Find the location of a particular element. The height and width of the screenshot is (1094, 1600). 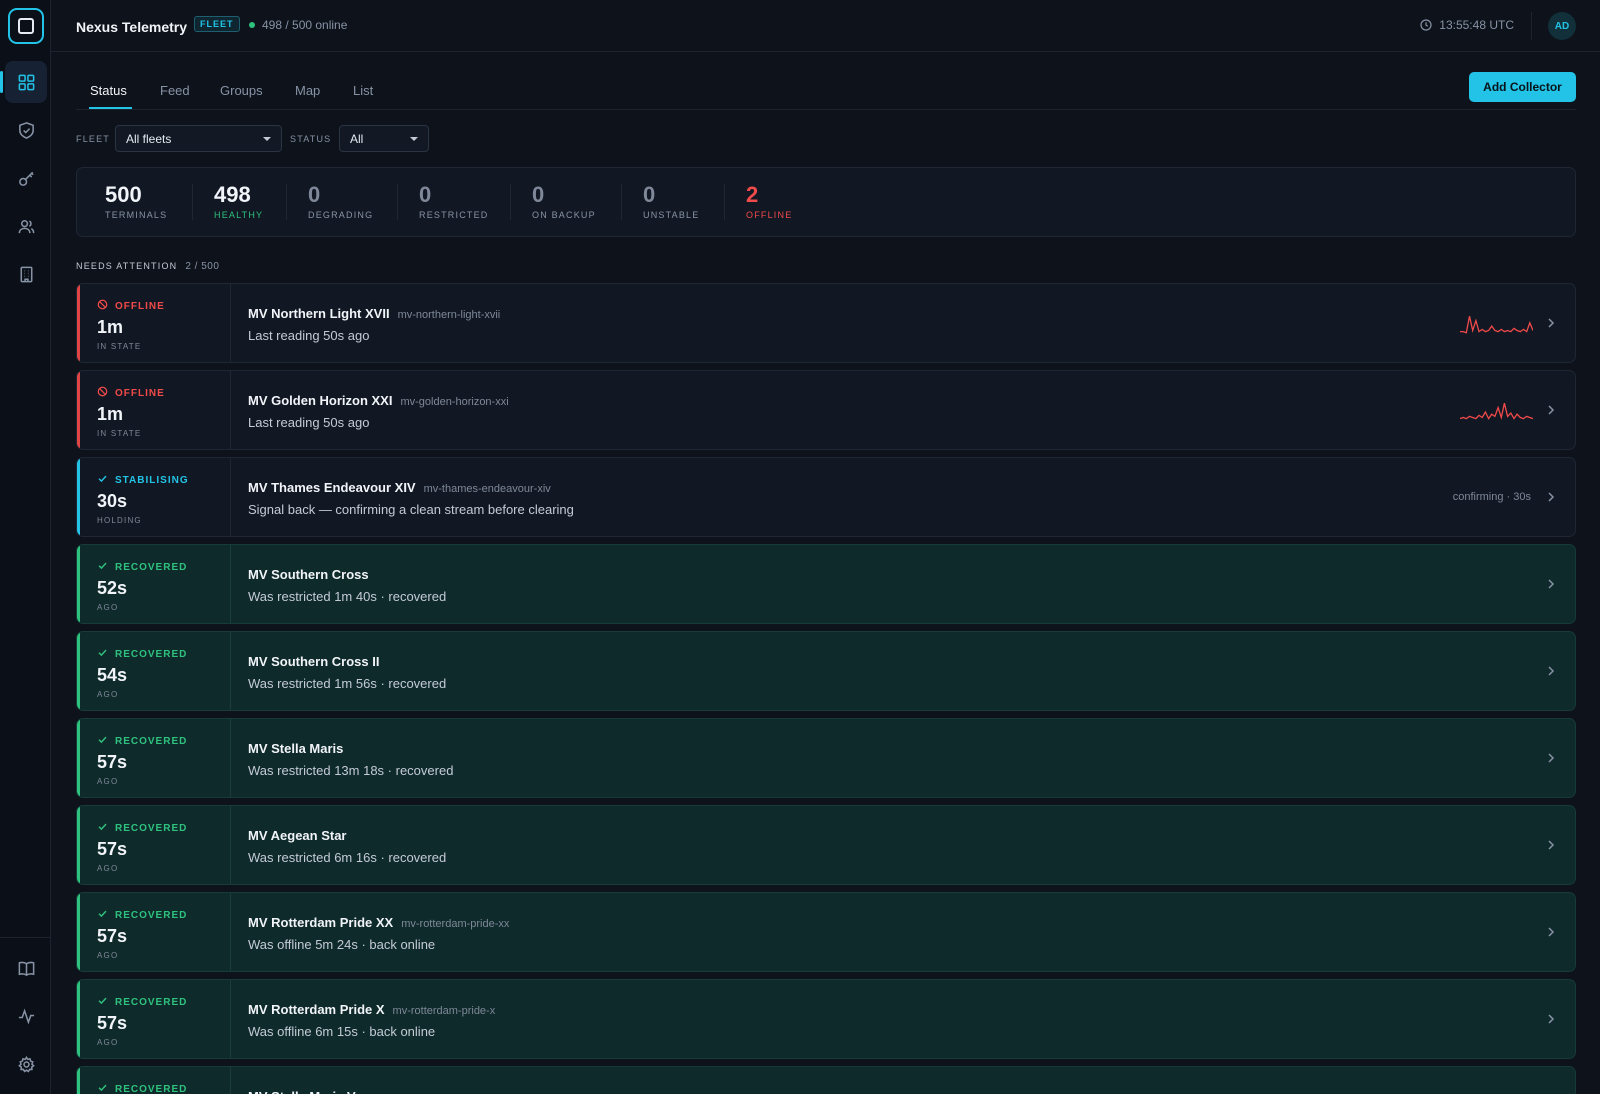

stat-value: 2 is located at coordinates (752, 194).